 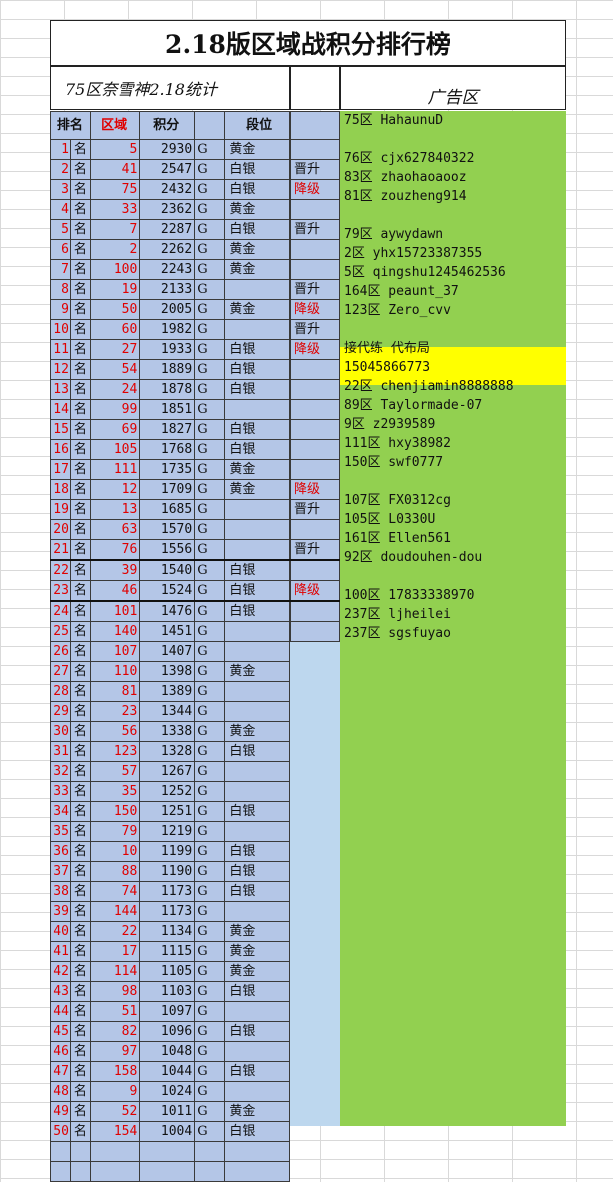 I want to click on header-blank-cell, so click(x=315, y=88).